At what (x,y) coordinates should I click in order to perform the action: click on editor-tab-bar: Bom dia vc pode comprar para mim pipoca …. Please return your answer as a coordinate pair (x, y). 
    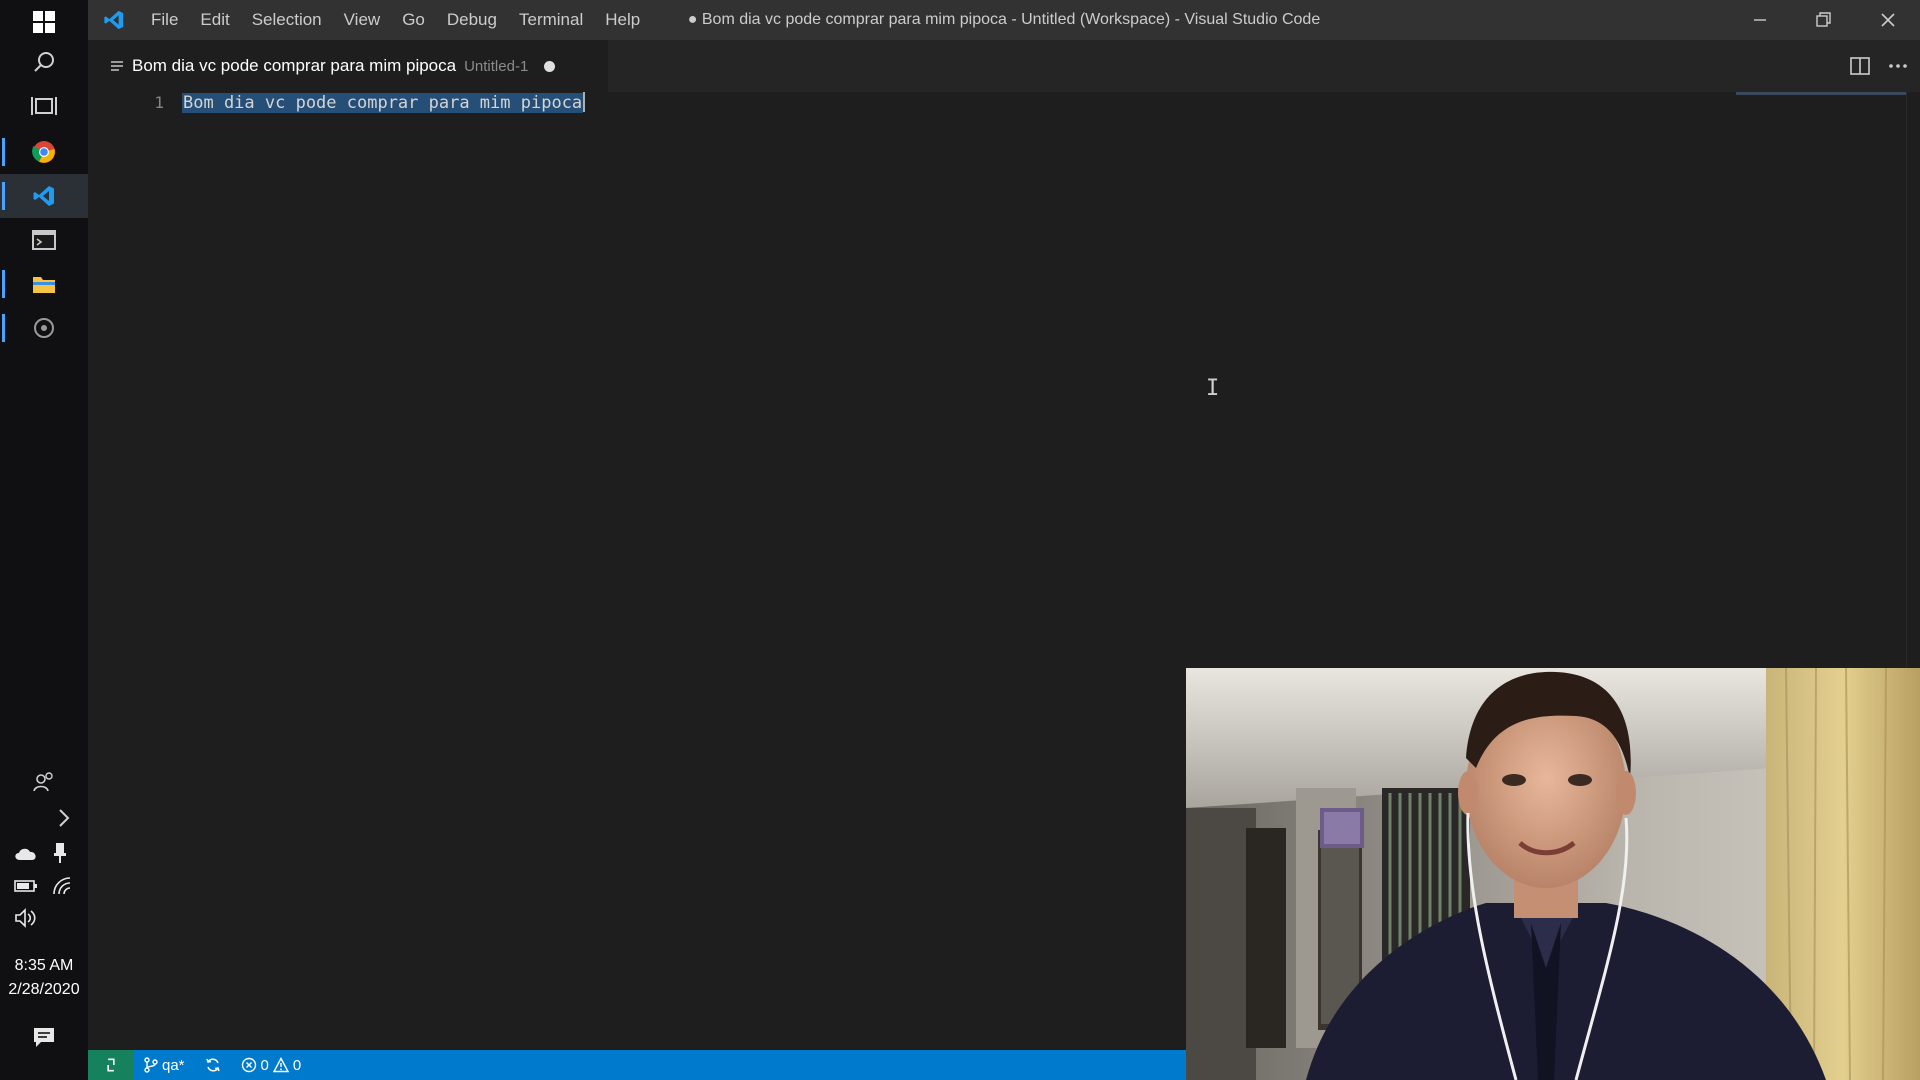
    Looking at the image, I should click on (1004, 66).